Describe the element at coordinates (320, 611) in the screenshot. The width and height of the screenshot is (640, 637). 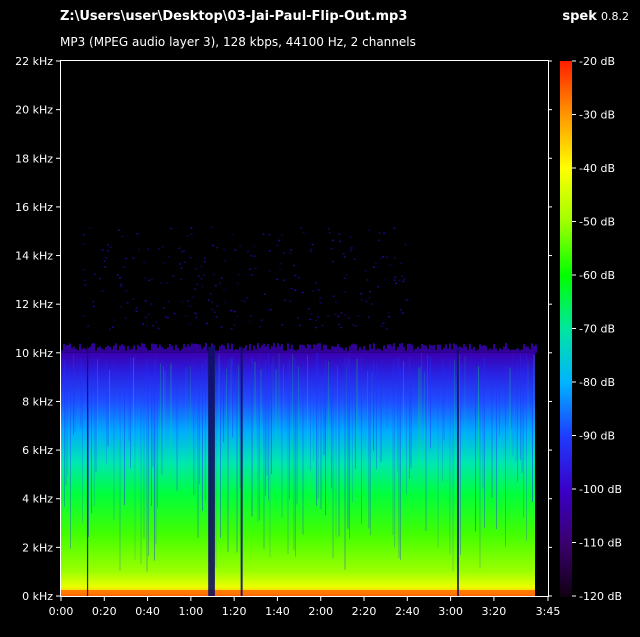
I see `x-tick-label: 2:00` at that location.